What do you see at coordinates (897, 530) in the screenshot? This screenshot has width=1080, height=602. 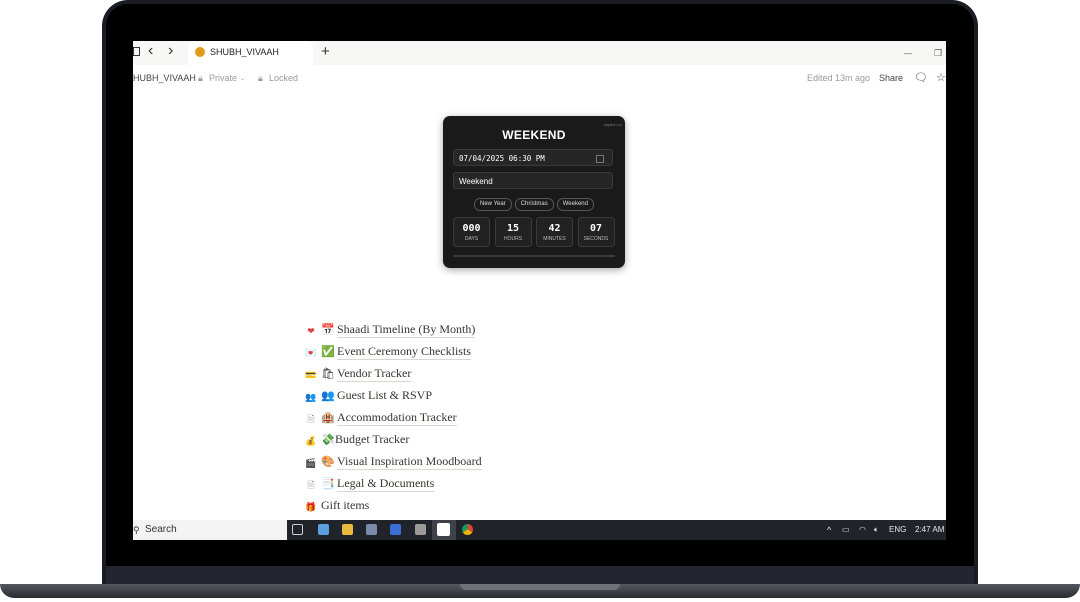 I see `language-indicator: ENG` at bounding box center [897, 530].